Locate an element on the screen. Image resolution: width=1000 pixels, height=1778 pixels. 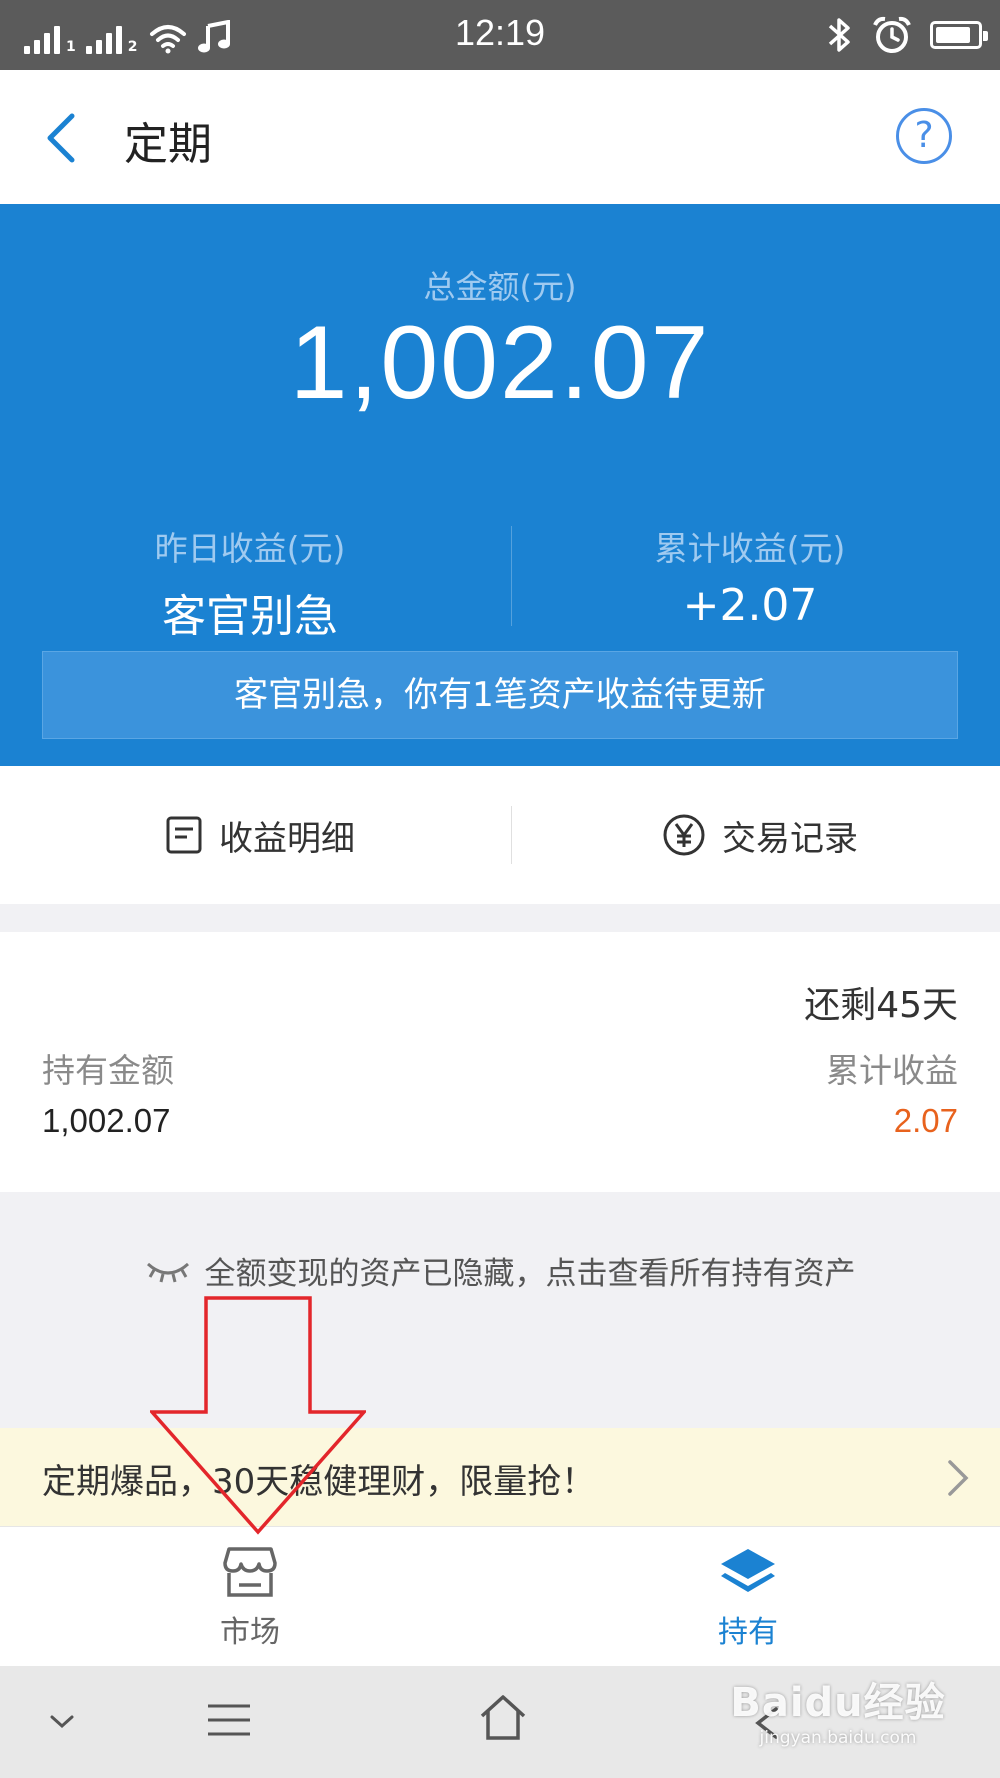
page-title: 定期 is located at coordinates (168, 144).